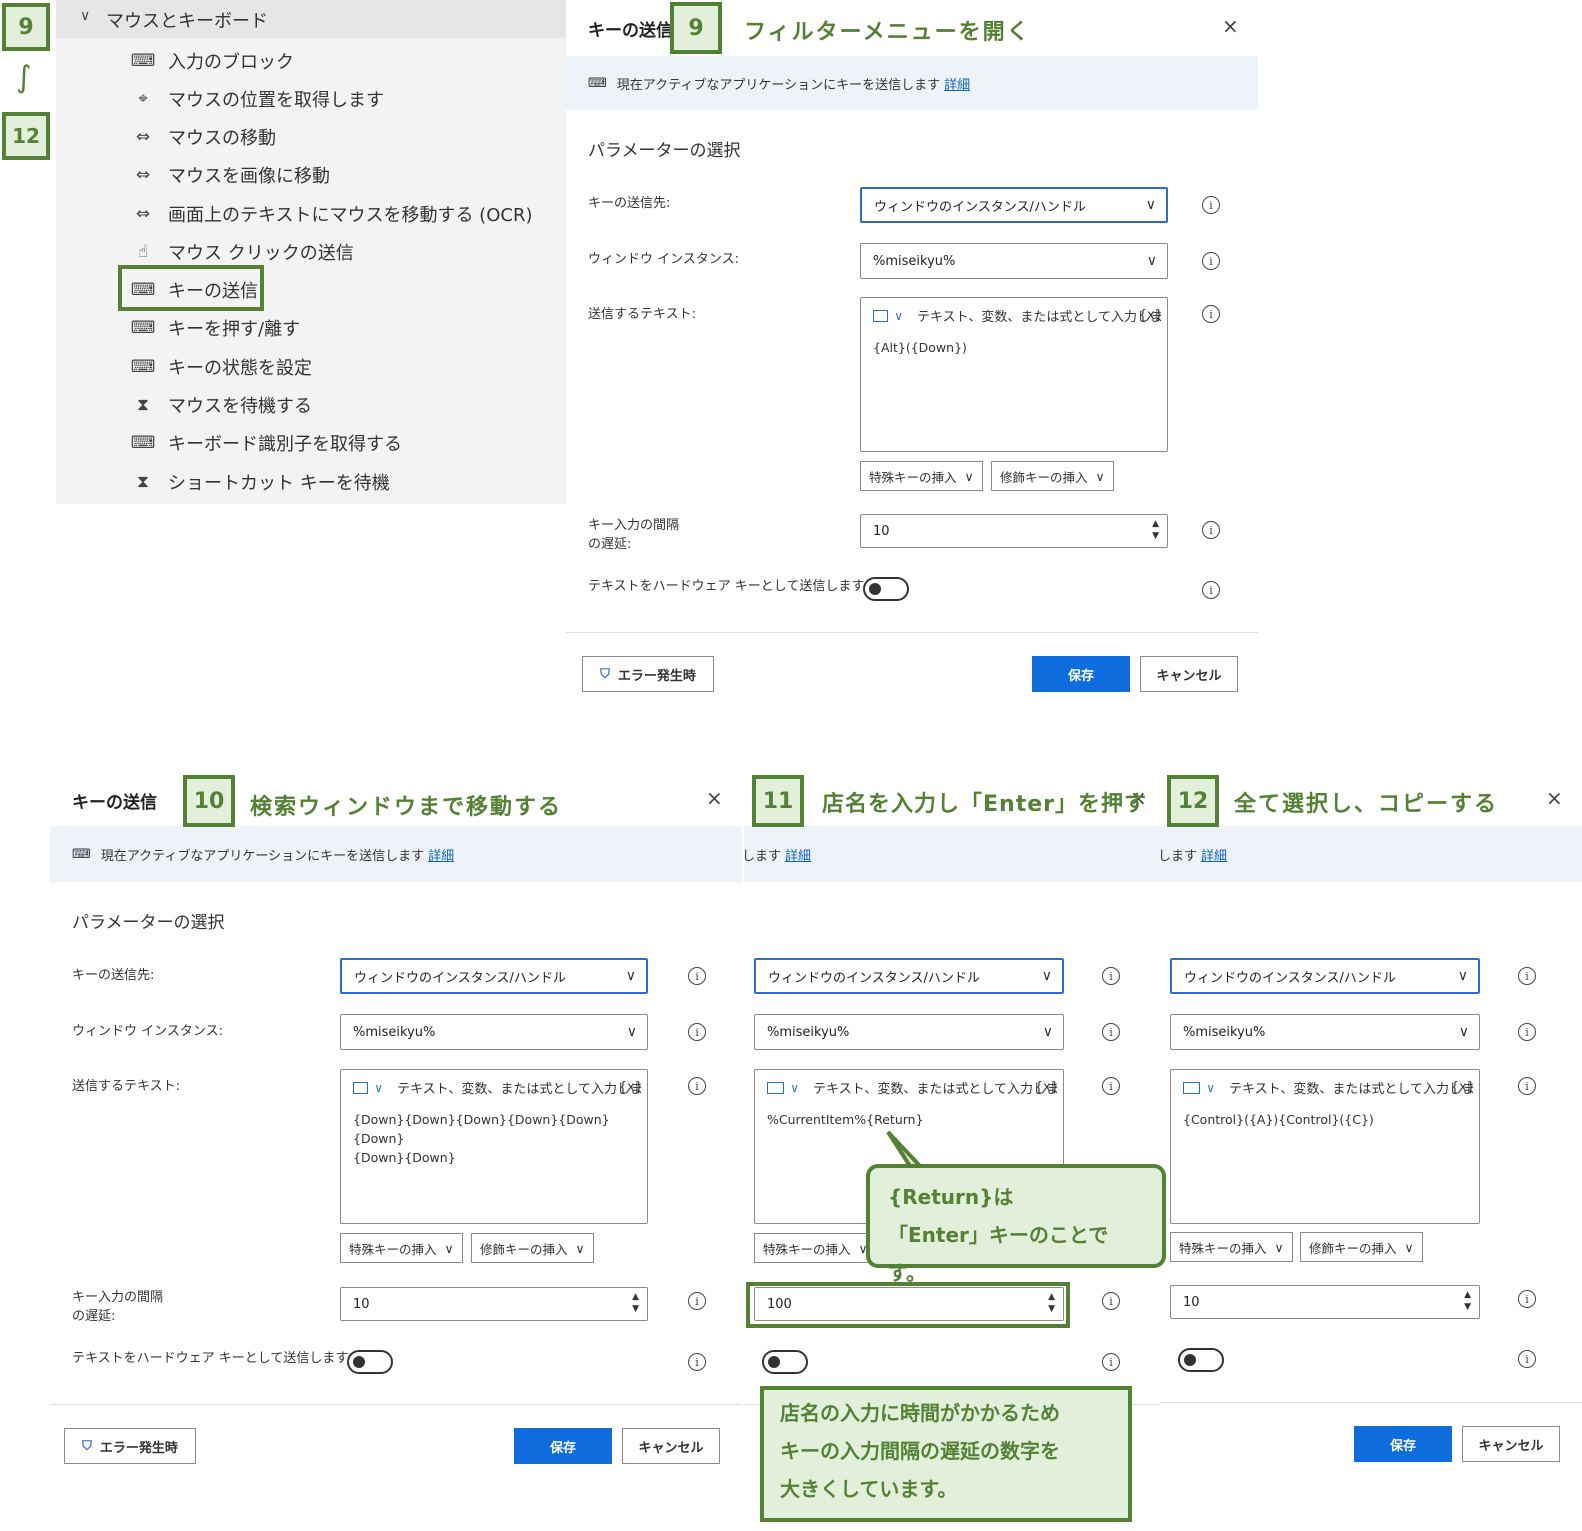  What do you see at coordinates (276, 100) in the screenshot?
I see `action-item-label: マウスの位置を取得します` at bounding box center [276, 100].